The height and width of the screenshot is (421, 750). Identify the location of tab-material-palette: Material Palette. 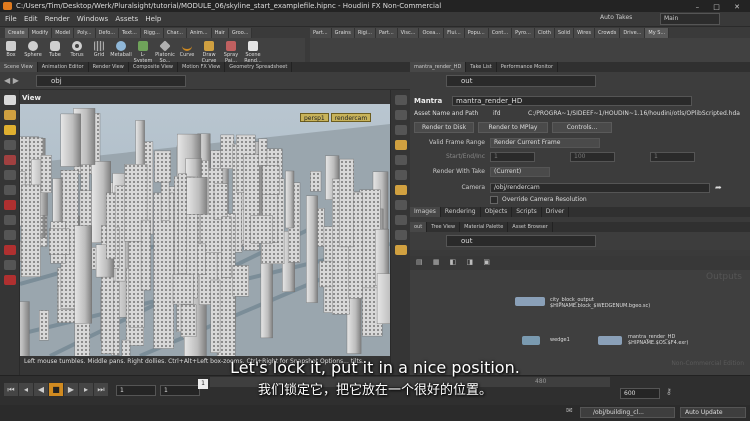
(484, 227).